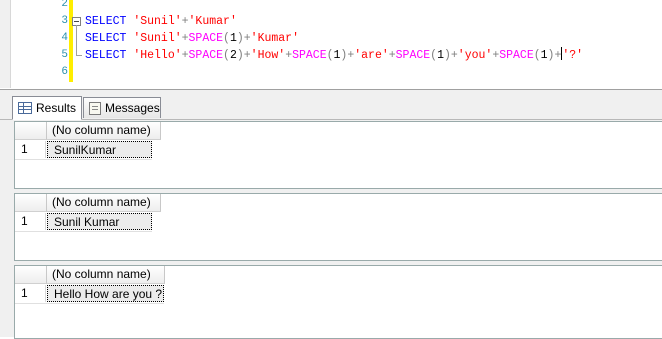 The image size is (662, 339). I want to click on tab-messages: Messages, so click(122, 107).